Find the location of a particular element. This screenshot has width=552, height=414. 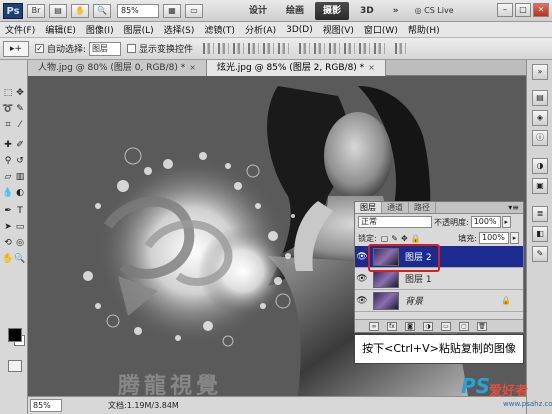

tab-document-1: 人物.jpg @ 80% (图层 0, RGB/8) * × is located at coordinates (117, 68).